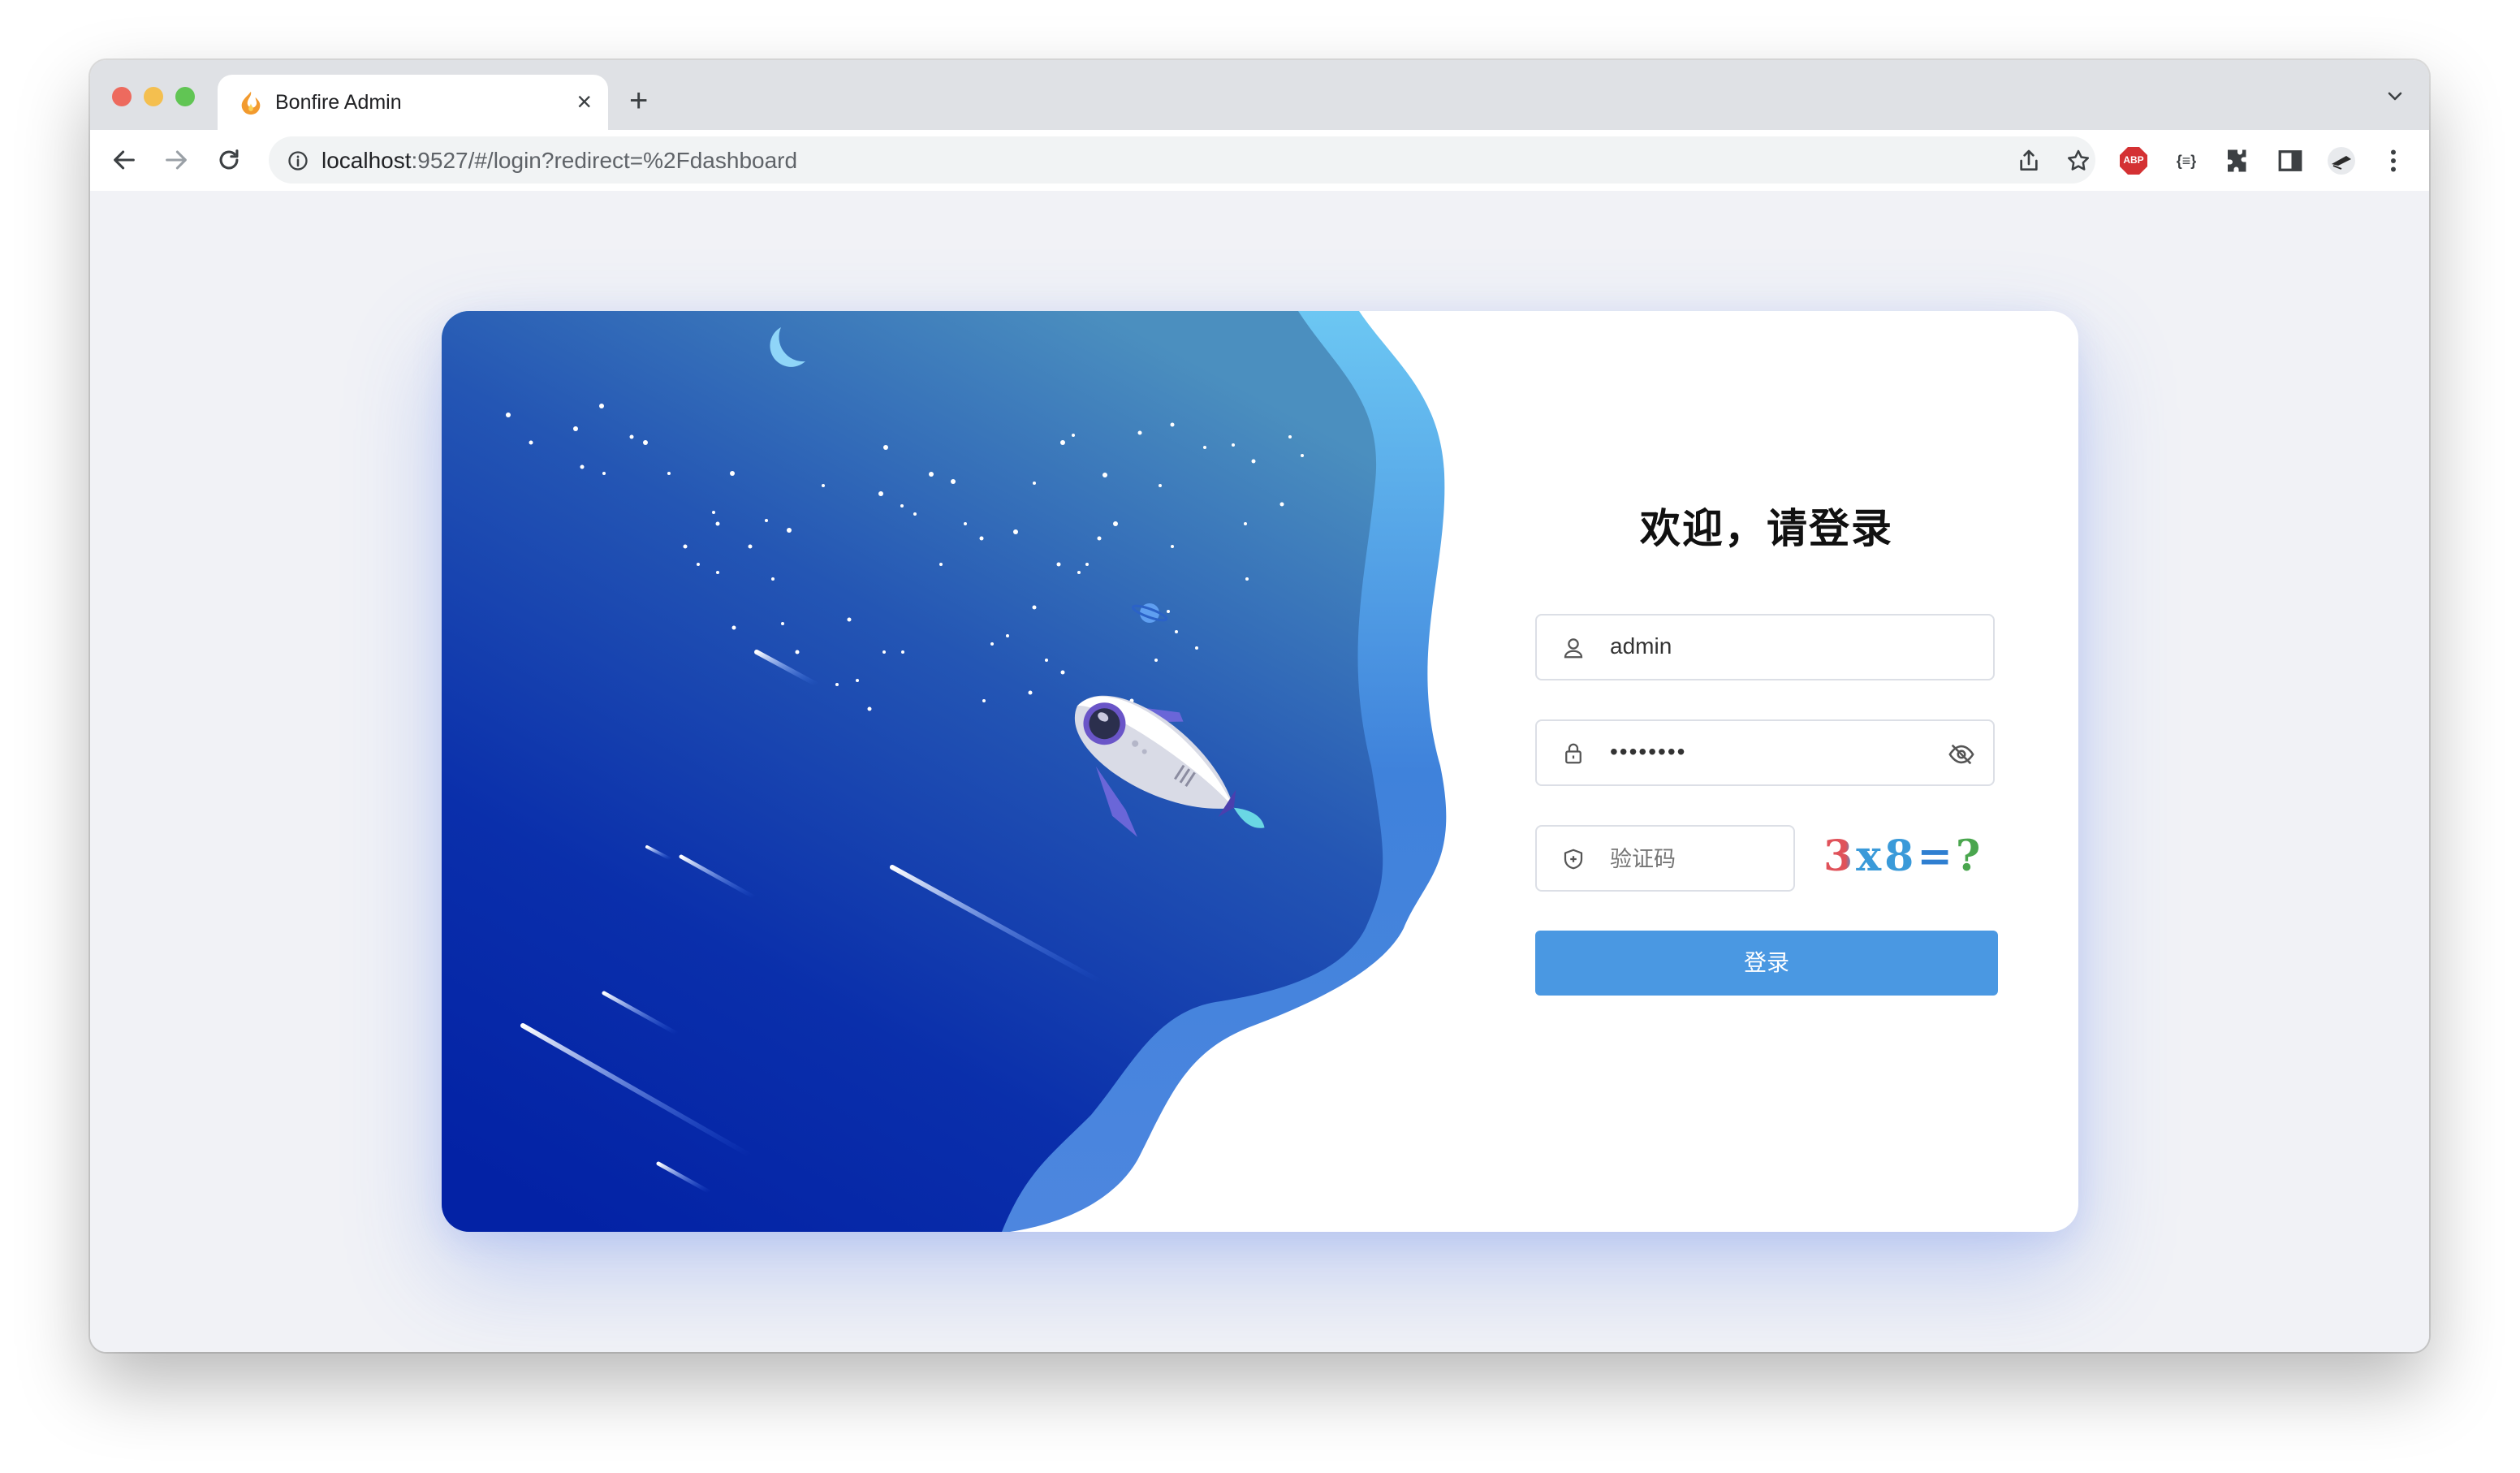  Describe the element at coordinates (1765, 647) in the screenshot. I see `username-field: admin` at that location.